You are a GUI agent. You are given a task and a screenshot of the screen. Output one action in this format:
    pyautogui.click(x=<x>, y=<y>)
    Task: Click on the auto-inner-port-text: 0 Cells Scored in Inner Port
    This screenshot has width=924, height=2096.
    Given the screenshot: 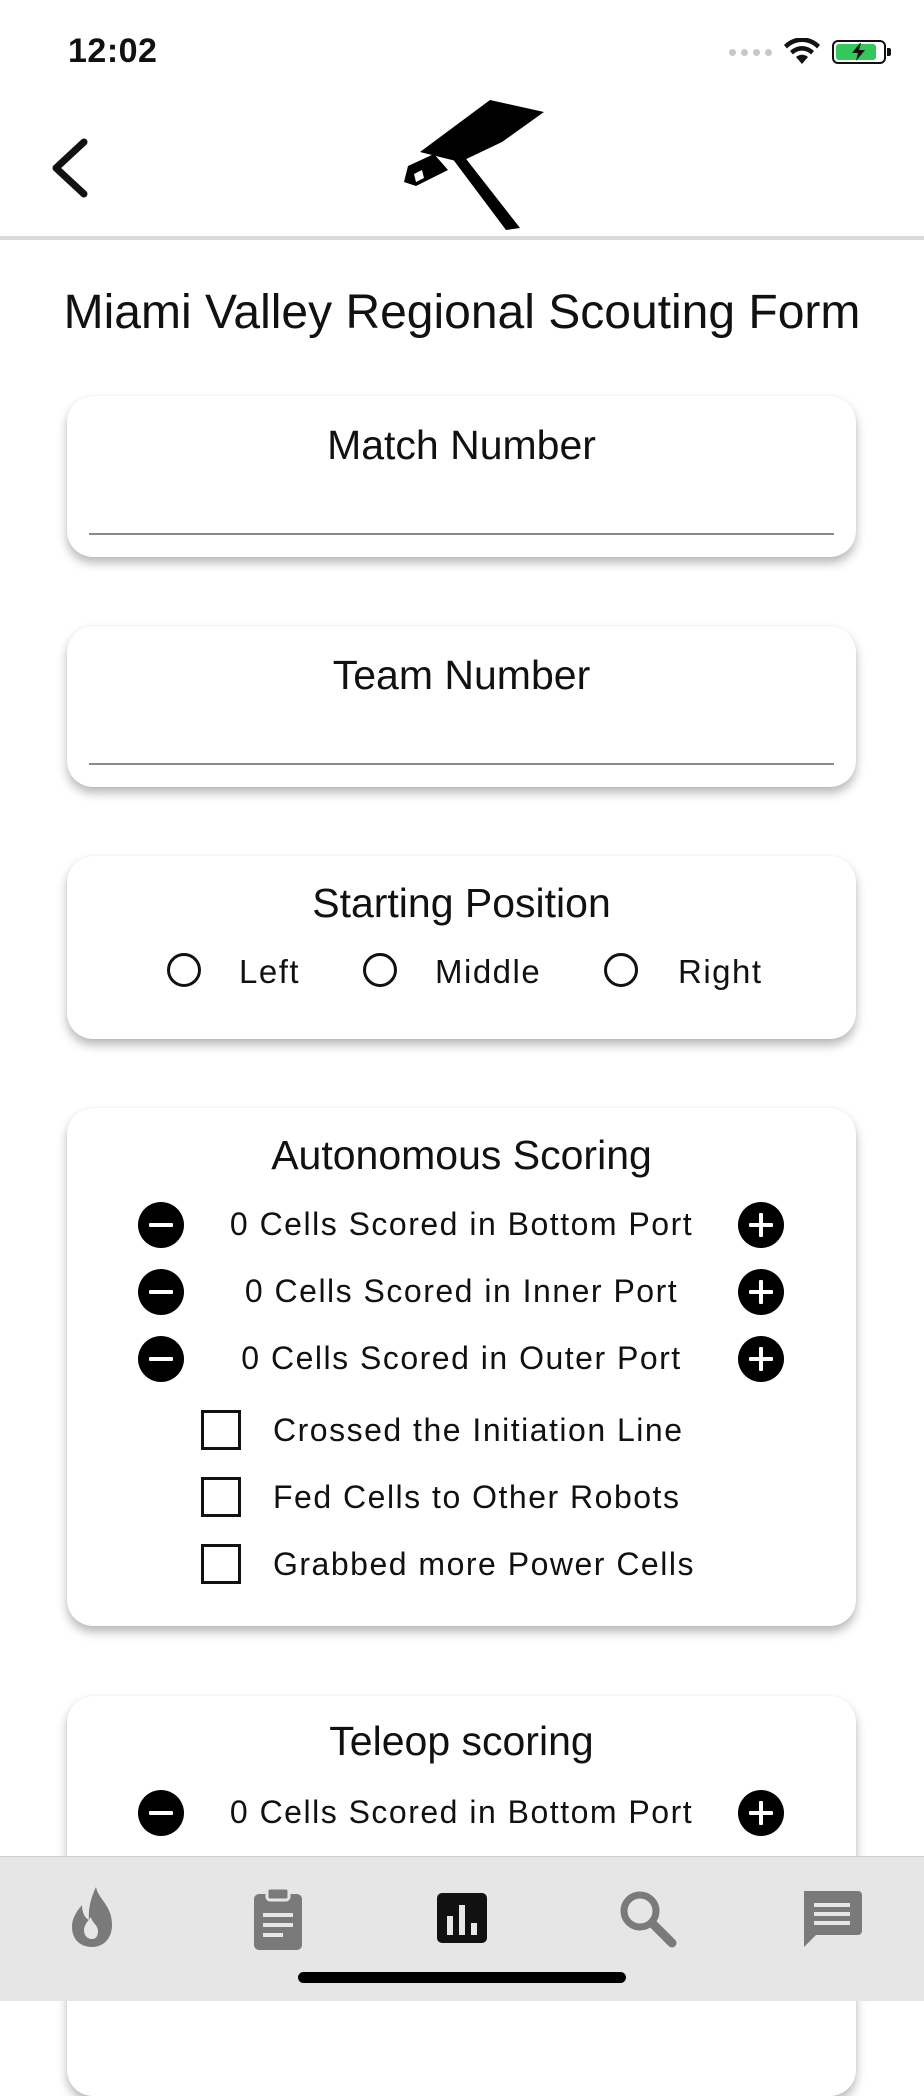 What is the action you would take?
    pyautogui.click(x=461, y=1291)
    